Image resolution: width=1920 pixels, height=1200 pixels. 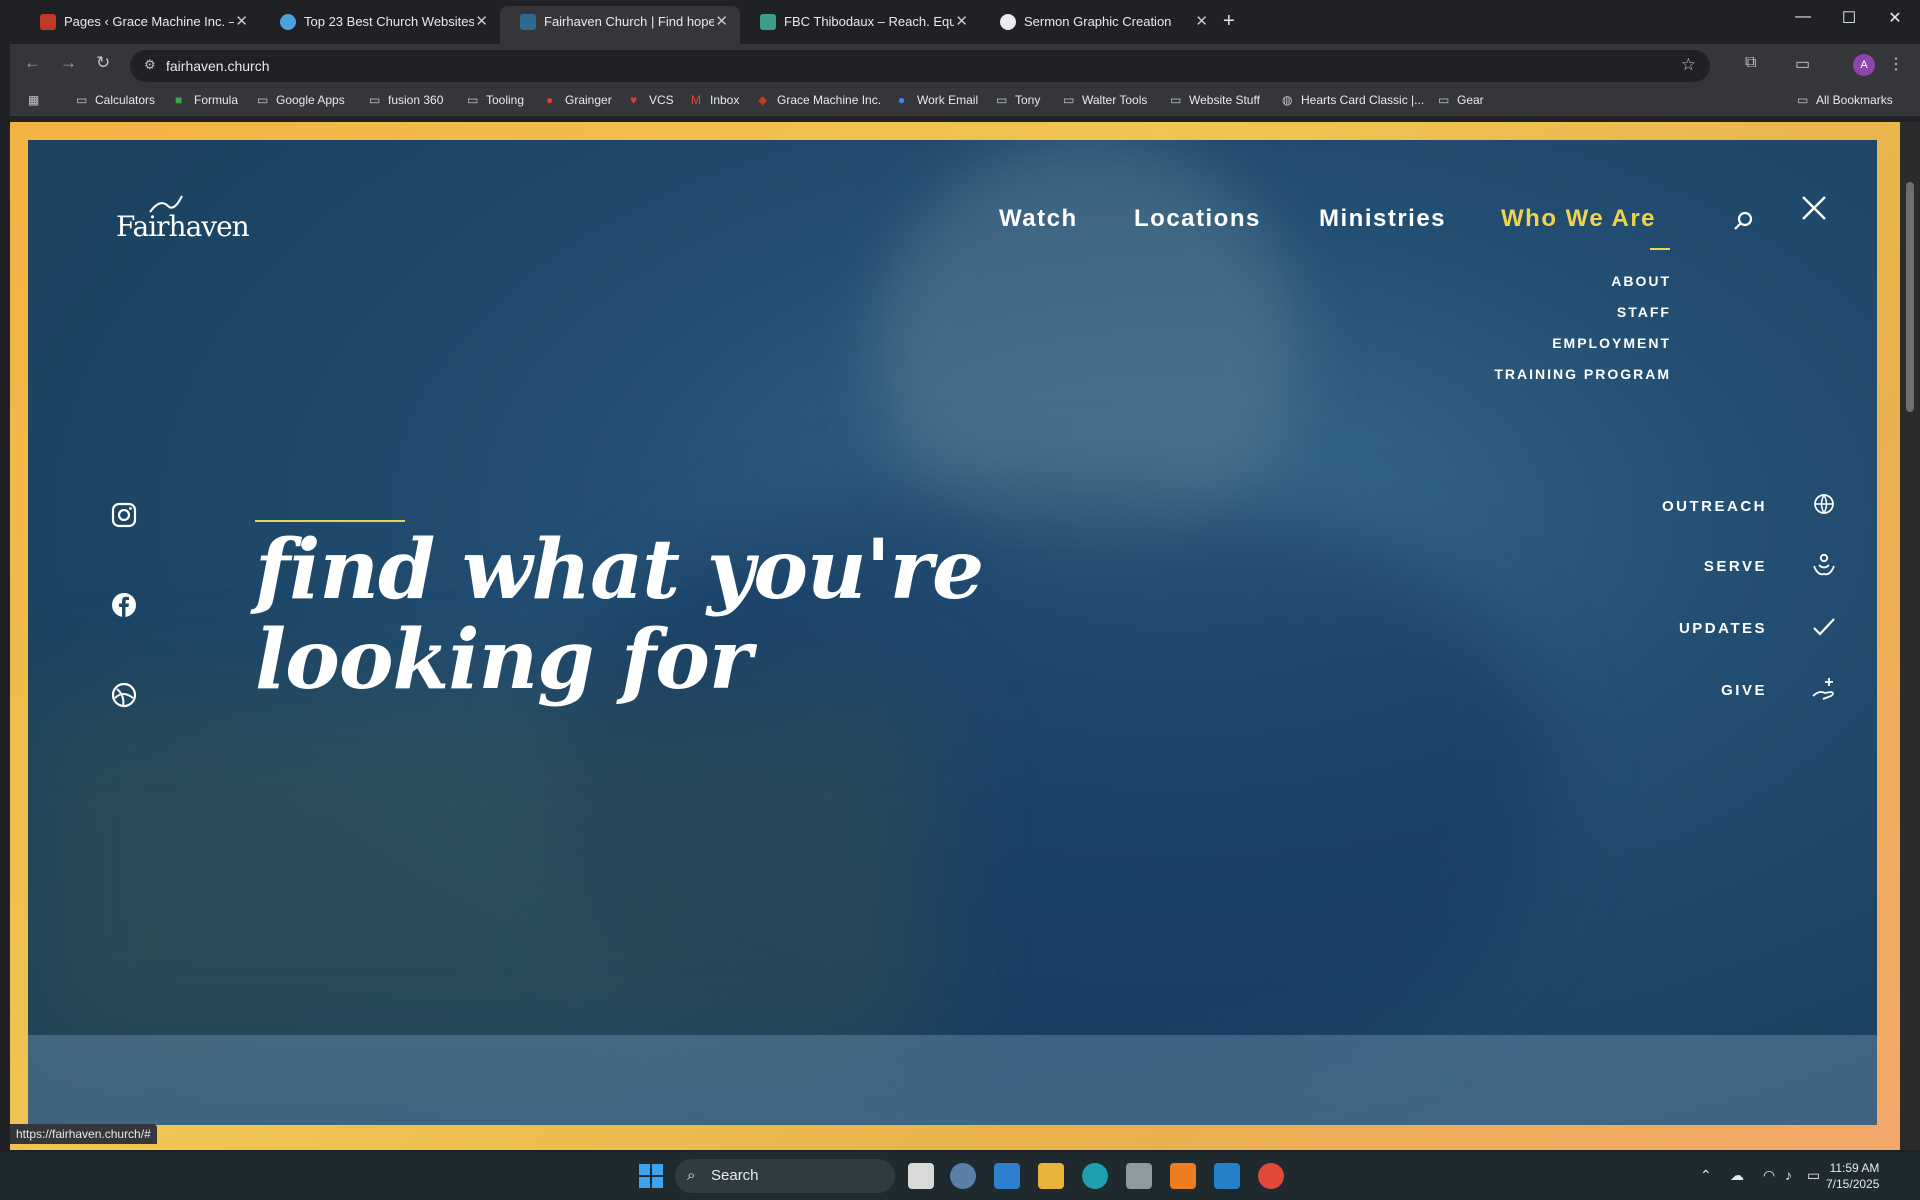 What do you see at coordinates (1845, 100) in the screenshot?
I see `all-bookmarks: ▭ All Bookmarks` at bounding box center [1845, 100].